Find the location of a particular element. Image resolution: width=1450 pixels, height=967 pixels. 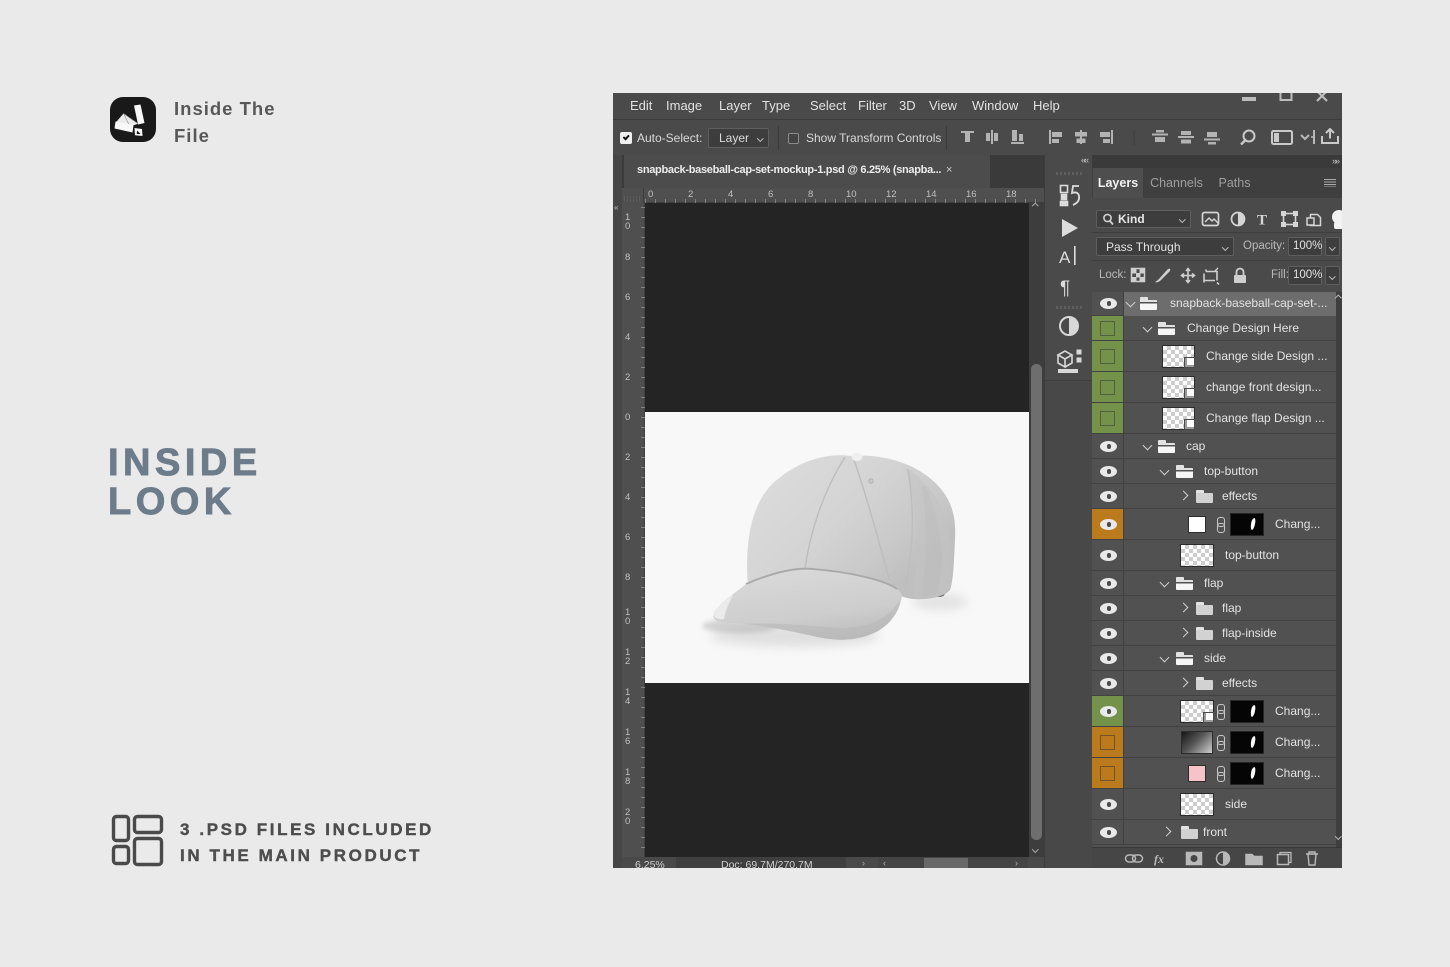

svg-text: T is located at coordinates (1262, 221).